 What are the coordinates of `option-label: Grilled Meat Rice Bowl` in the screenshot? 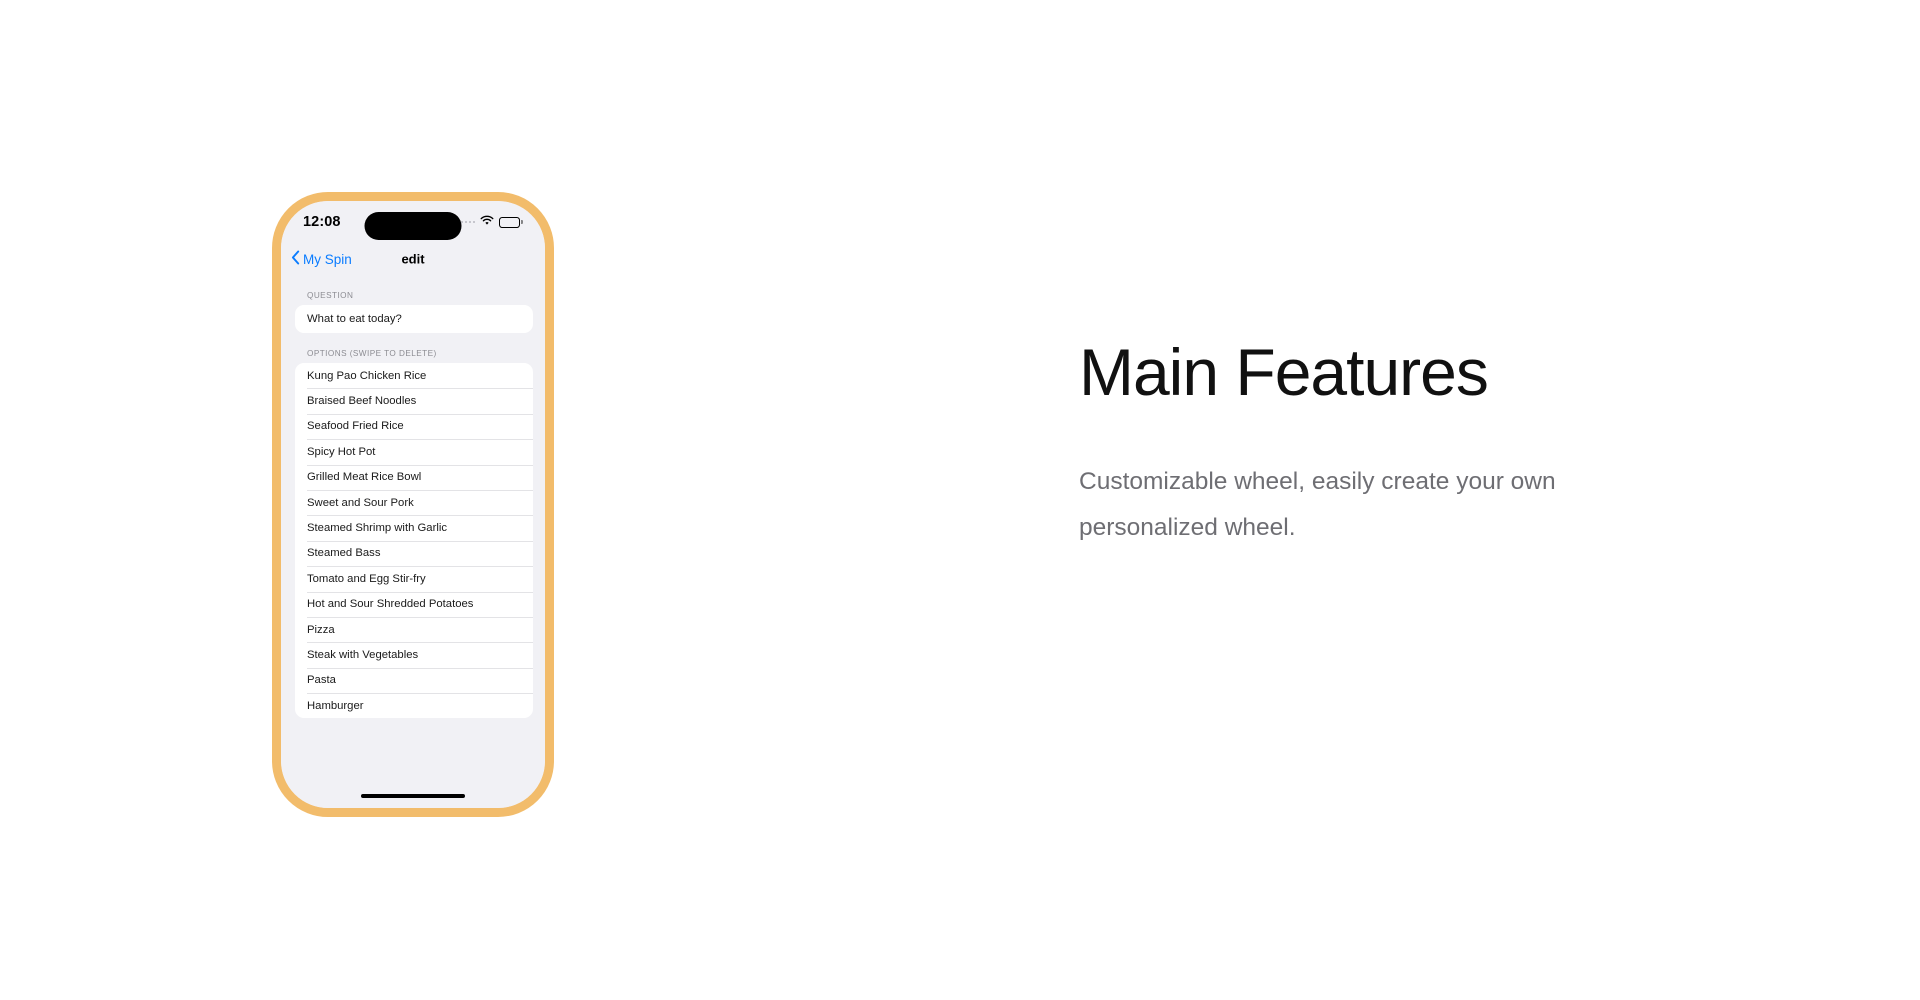 It's located at (364, 477).